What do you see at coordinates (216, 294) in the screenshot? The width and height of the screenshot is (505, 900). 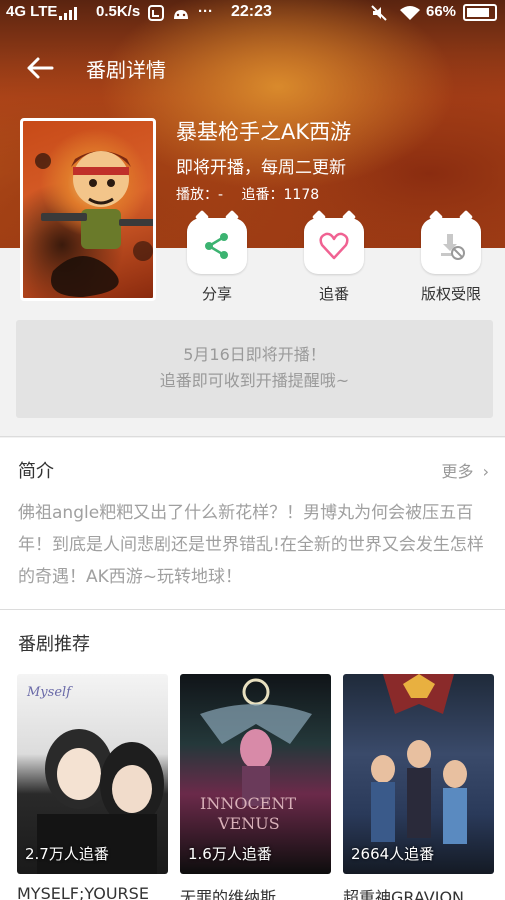 I see `share-label: 分享` at bounding box center [216, 294].